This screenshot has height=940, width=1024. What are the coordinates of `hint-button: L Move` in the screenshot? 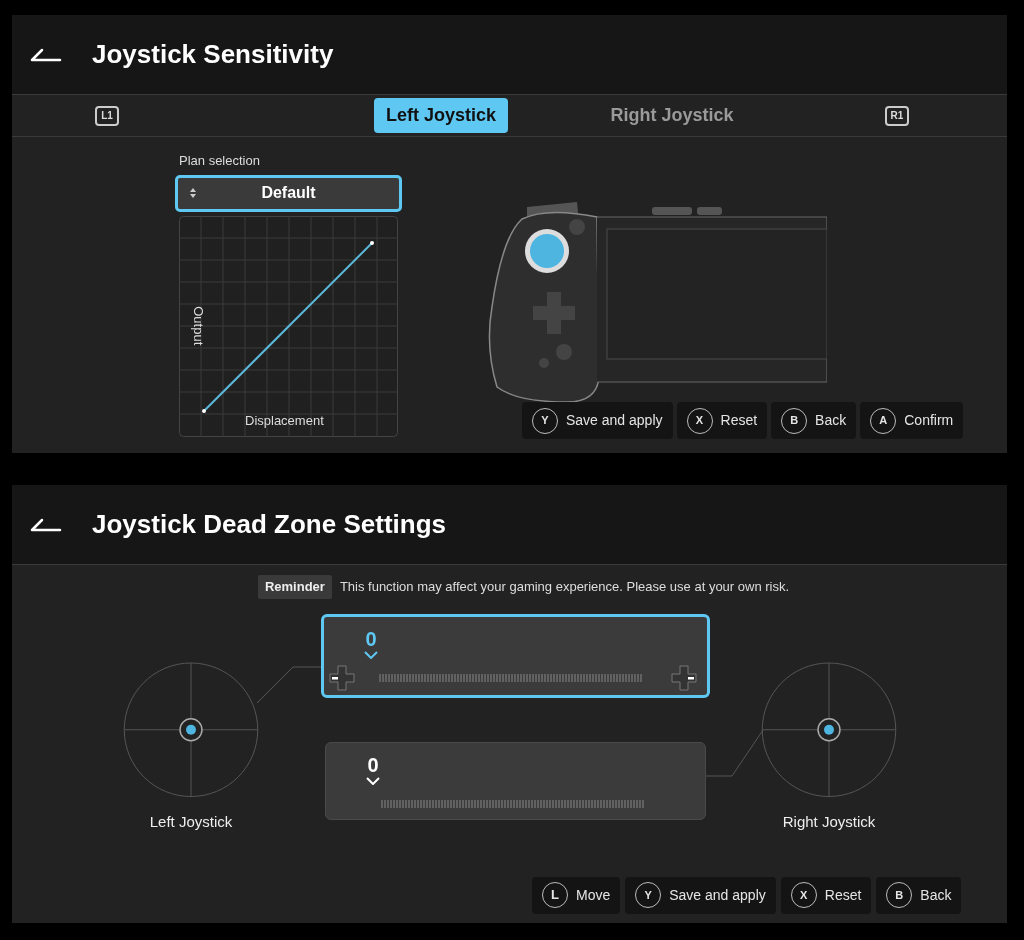 It's located at (576, 895).